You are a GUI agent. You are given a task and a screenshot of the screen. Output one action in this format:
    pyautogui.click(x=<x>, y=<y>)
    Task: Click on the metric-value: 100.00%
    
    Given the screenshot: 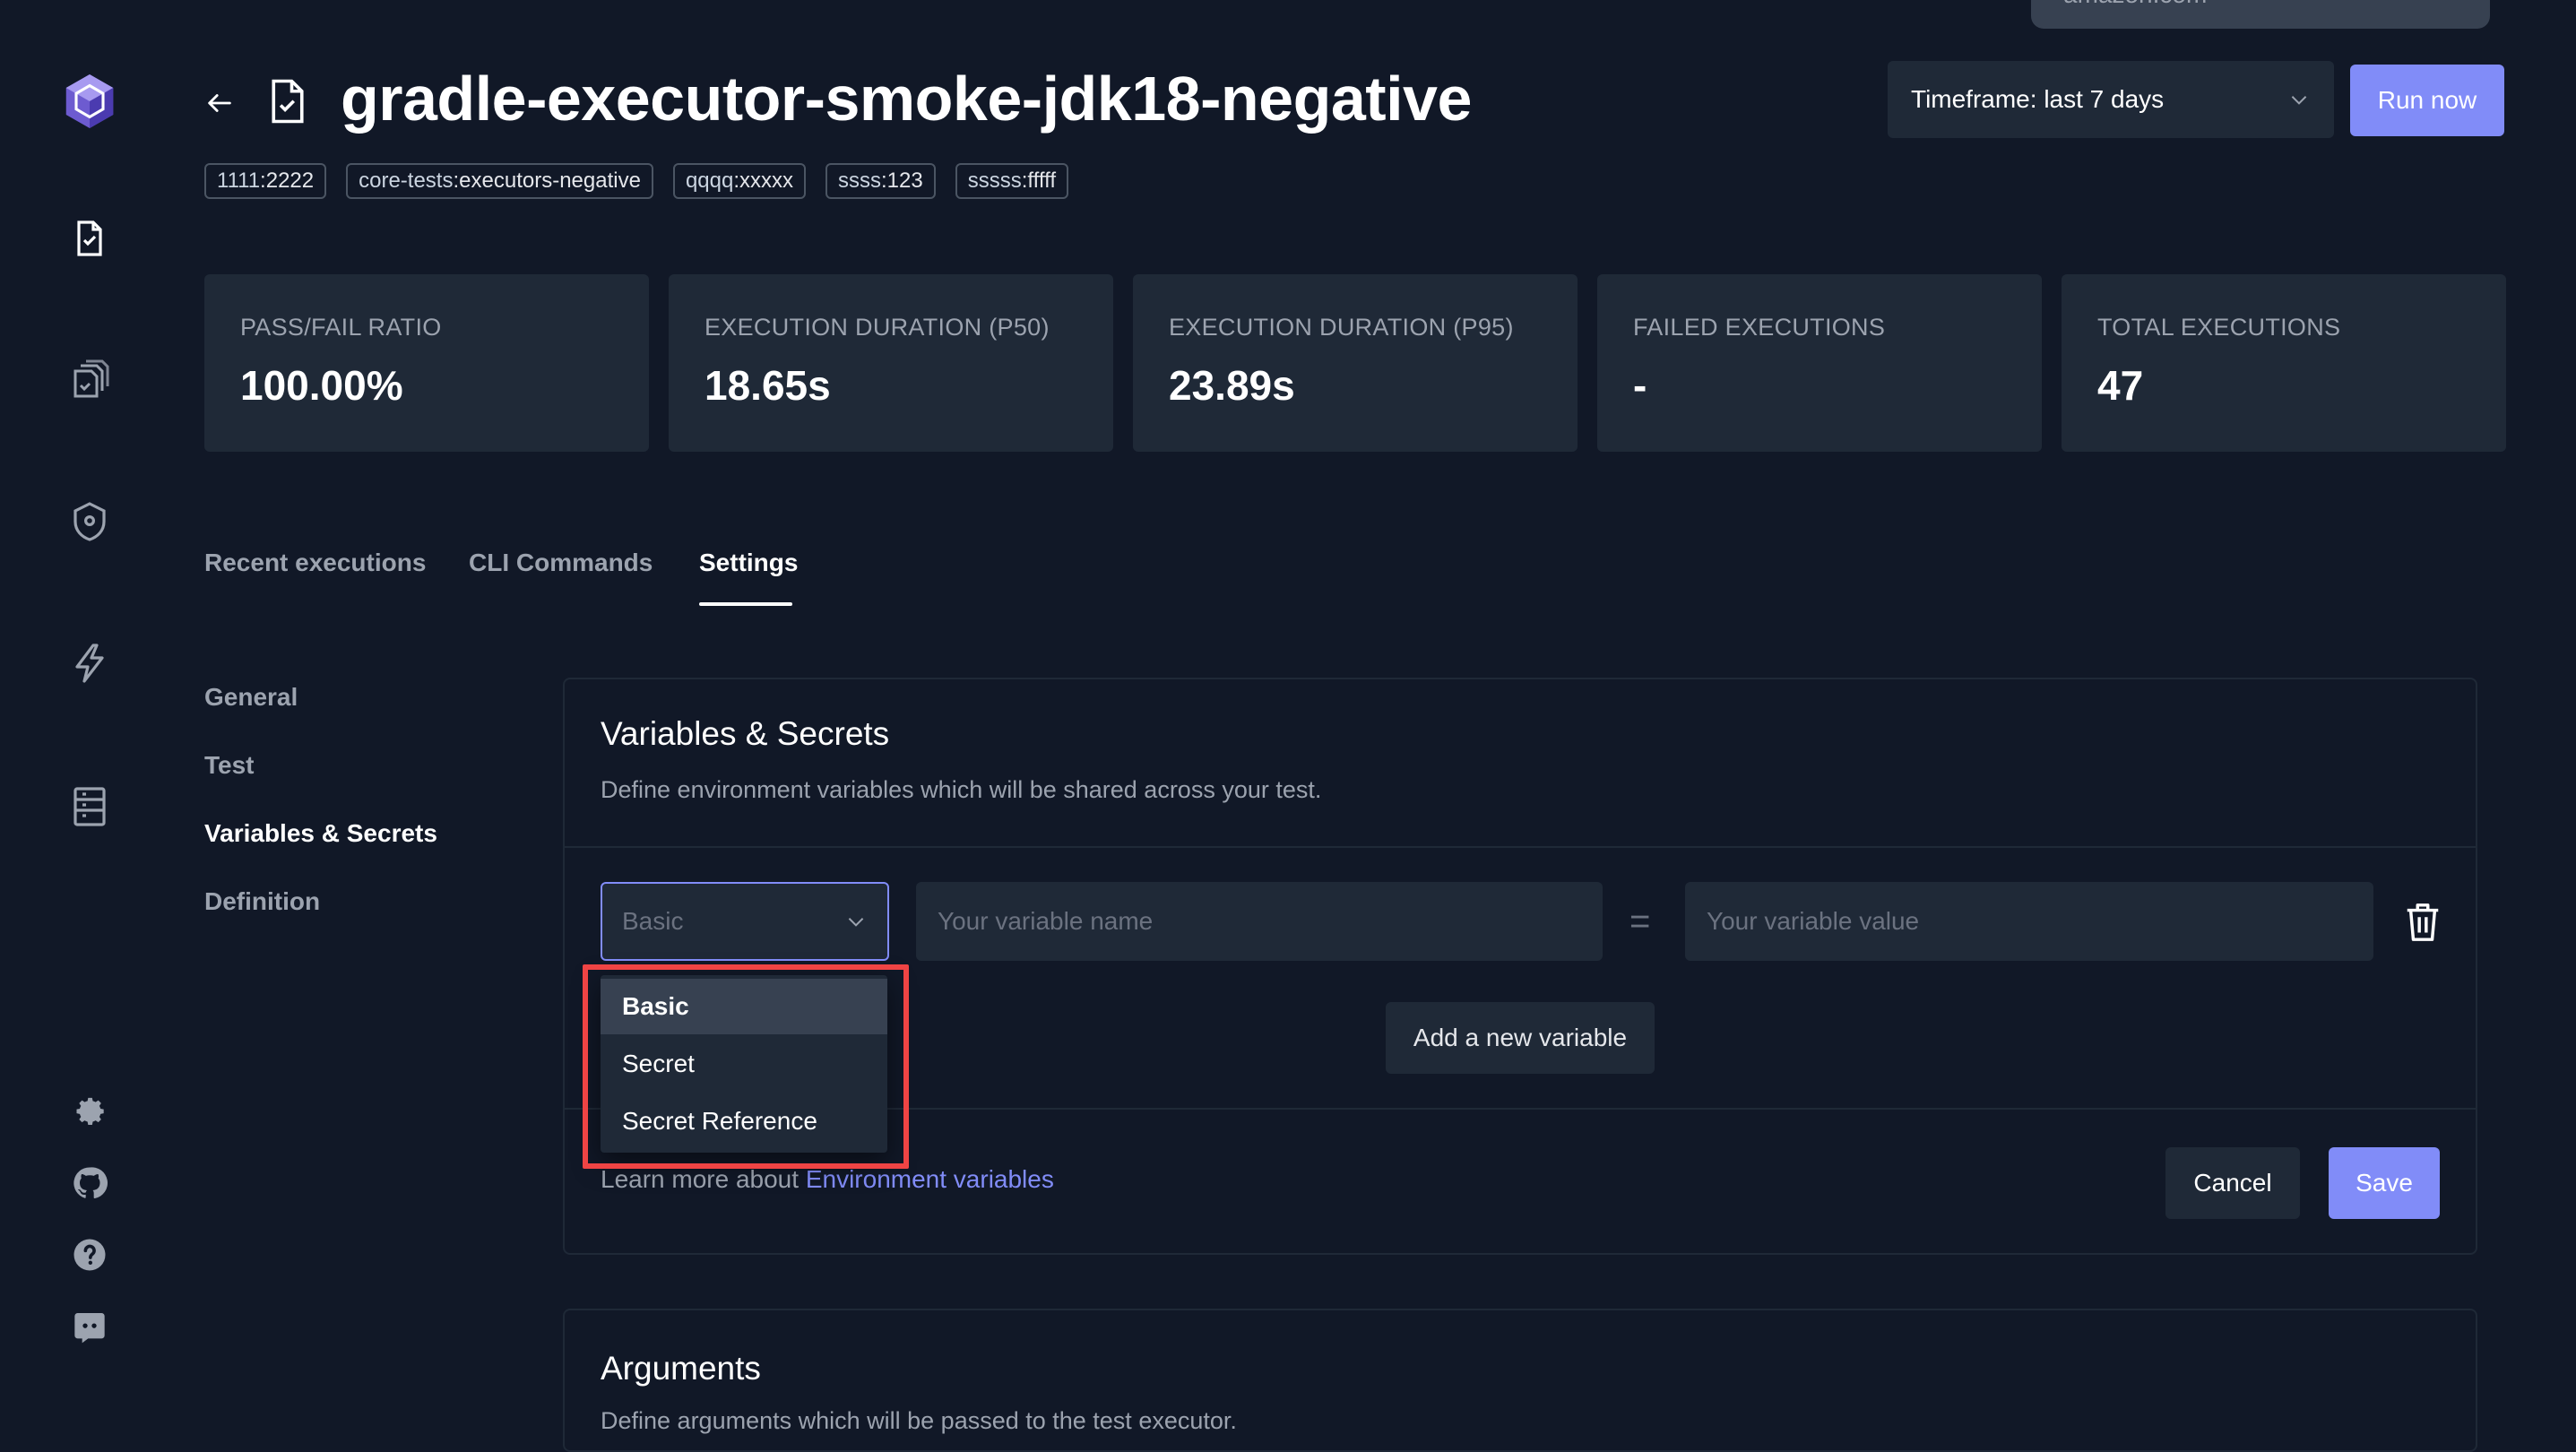 What is the action you would take?
    pyautogui.click(x=321, y=385)
    